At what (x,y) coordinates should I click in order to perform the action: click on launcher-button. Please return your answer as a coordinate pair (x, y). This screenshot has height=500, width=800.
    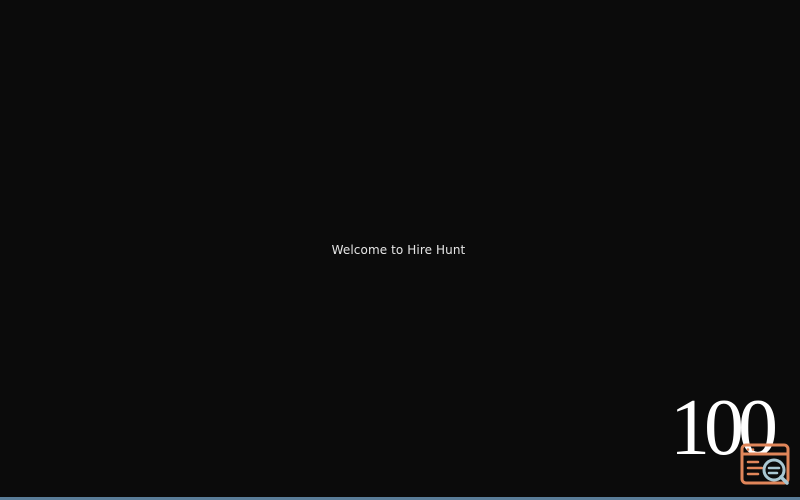
    Looking at the image, I should click on (765, 465).